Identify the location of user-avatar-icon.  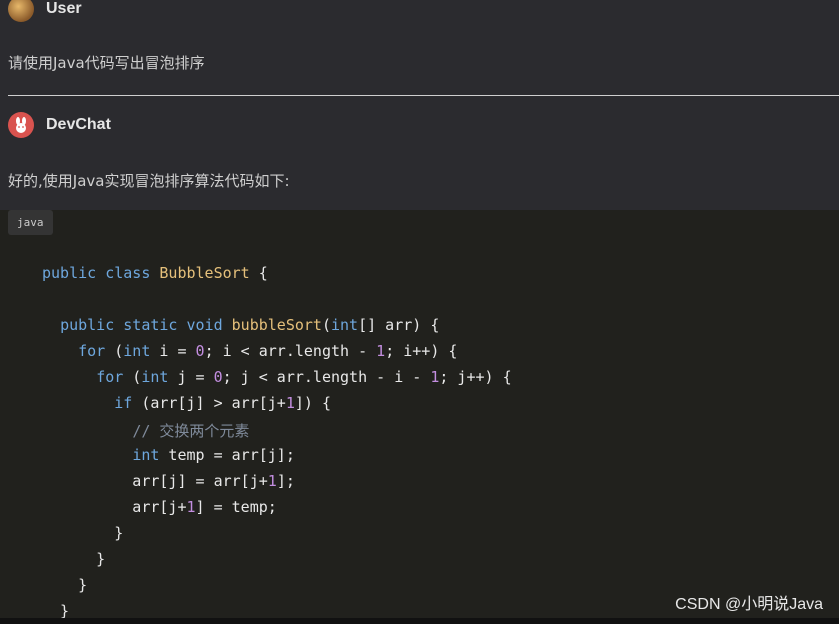
(21, 11).